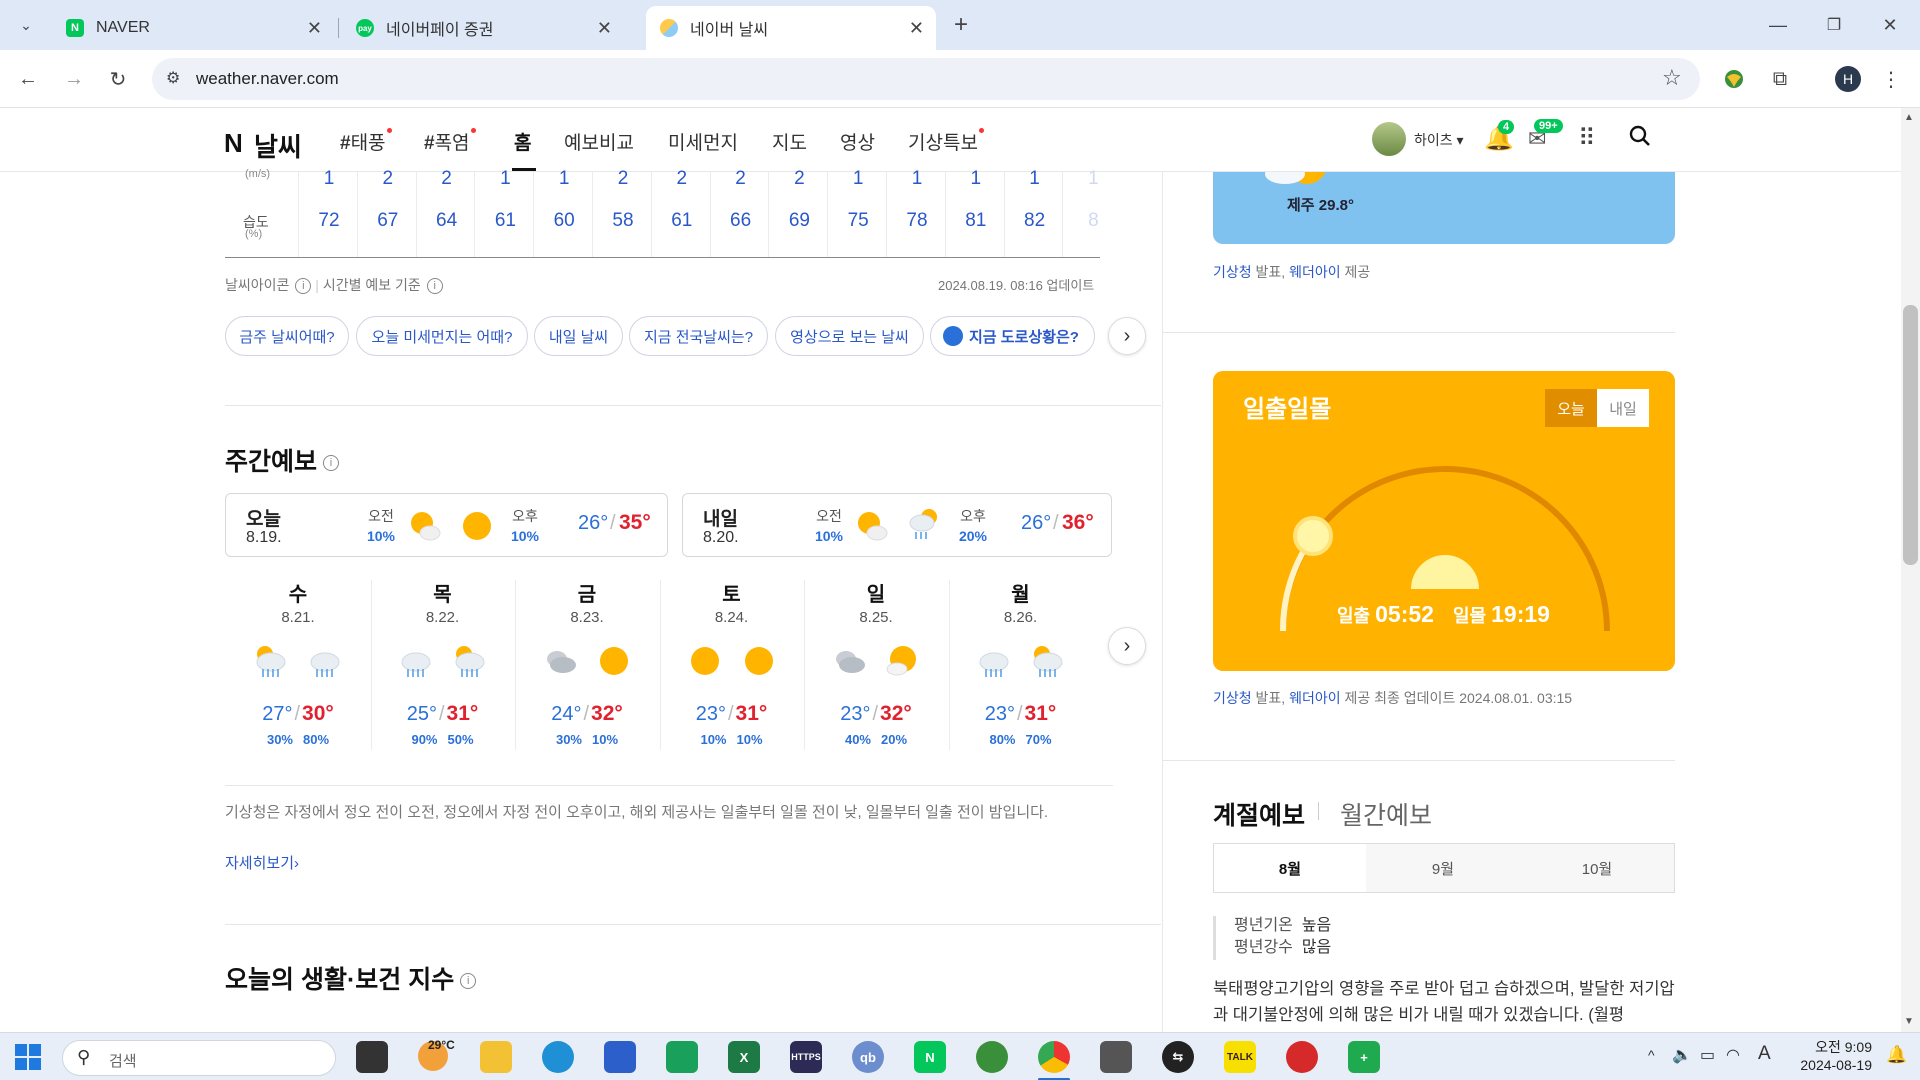 This screenshot has height=1080, width=1920. I want to click on back-icon: ←, so click(28, 79).